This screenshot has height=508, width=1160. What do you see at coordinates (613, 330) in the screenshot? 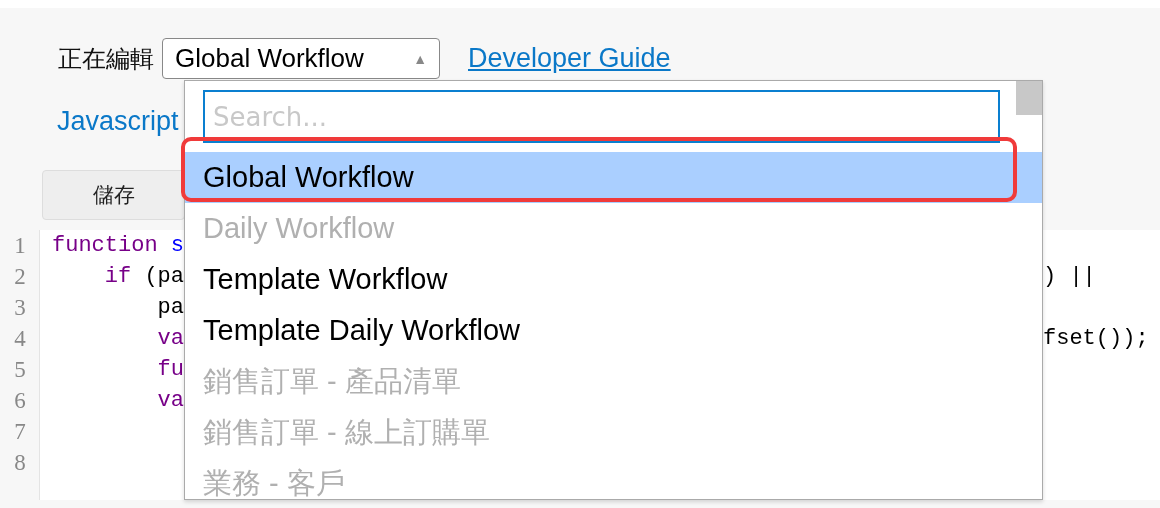
I see `dropdown-option: Template Daily Workflow` at bounding box center [613, 330].